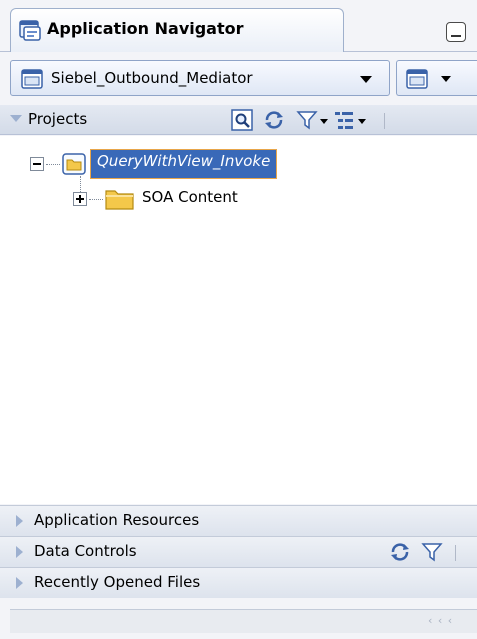 The image size is (477, 639). Describe the element at coordinates (32, 79) in the screenshot. I see `application-icon` at that location.